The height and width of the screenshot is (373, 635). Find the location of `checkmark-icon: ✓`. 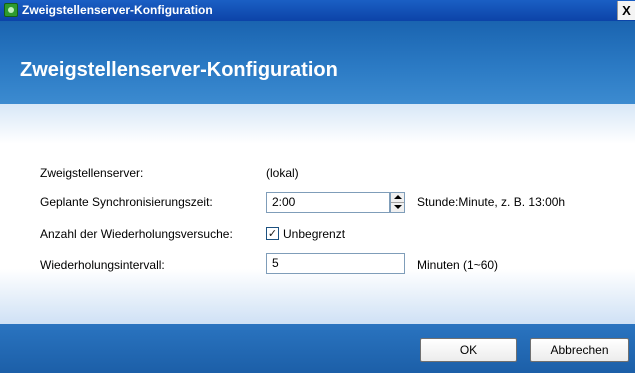

checkmark-icon: ✓ is located at coordinates (272, 233).